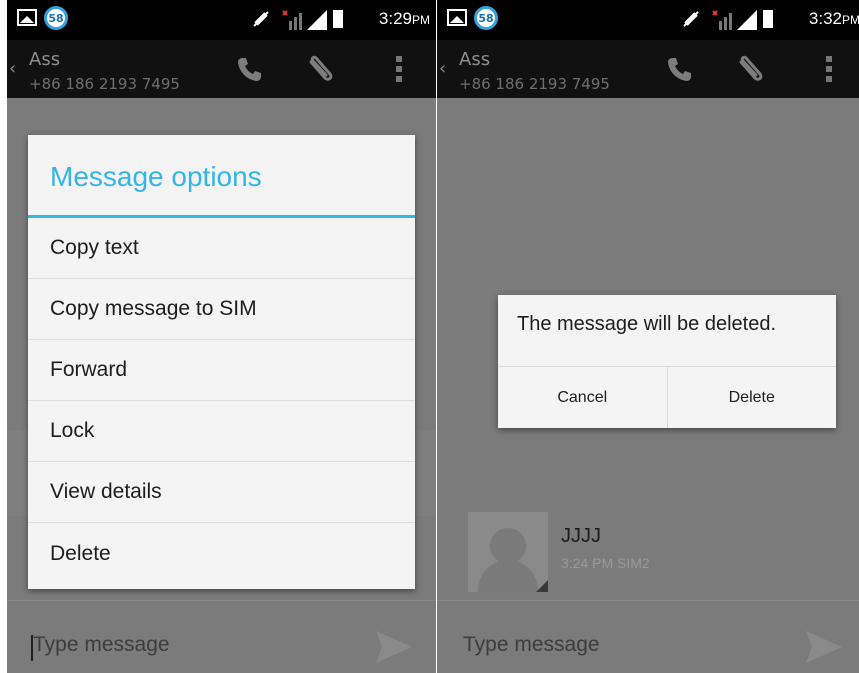 This screenshot has height=673, width=859. I want to click on cancel-button: Cancel, so click(582, 397).